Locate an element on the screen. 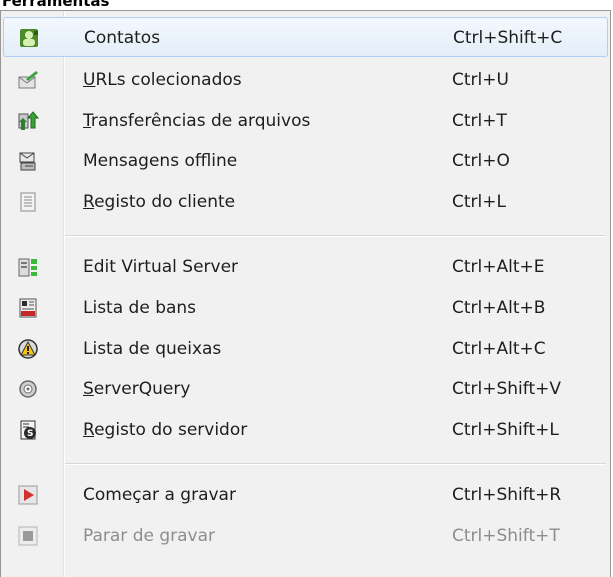  menu-item-label: Registo do cliente is located at coordinates (159, 202).